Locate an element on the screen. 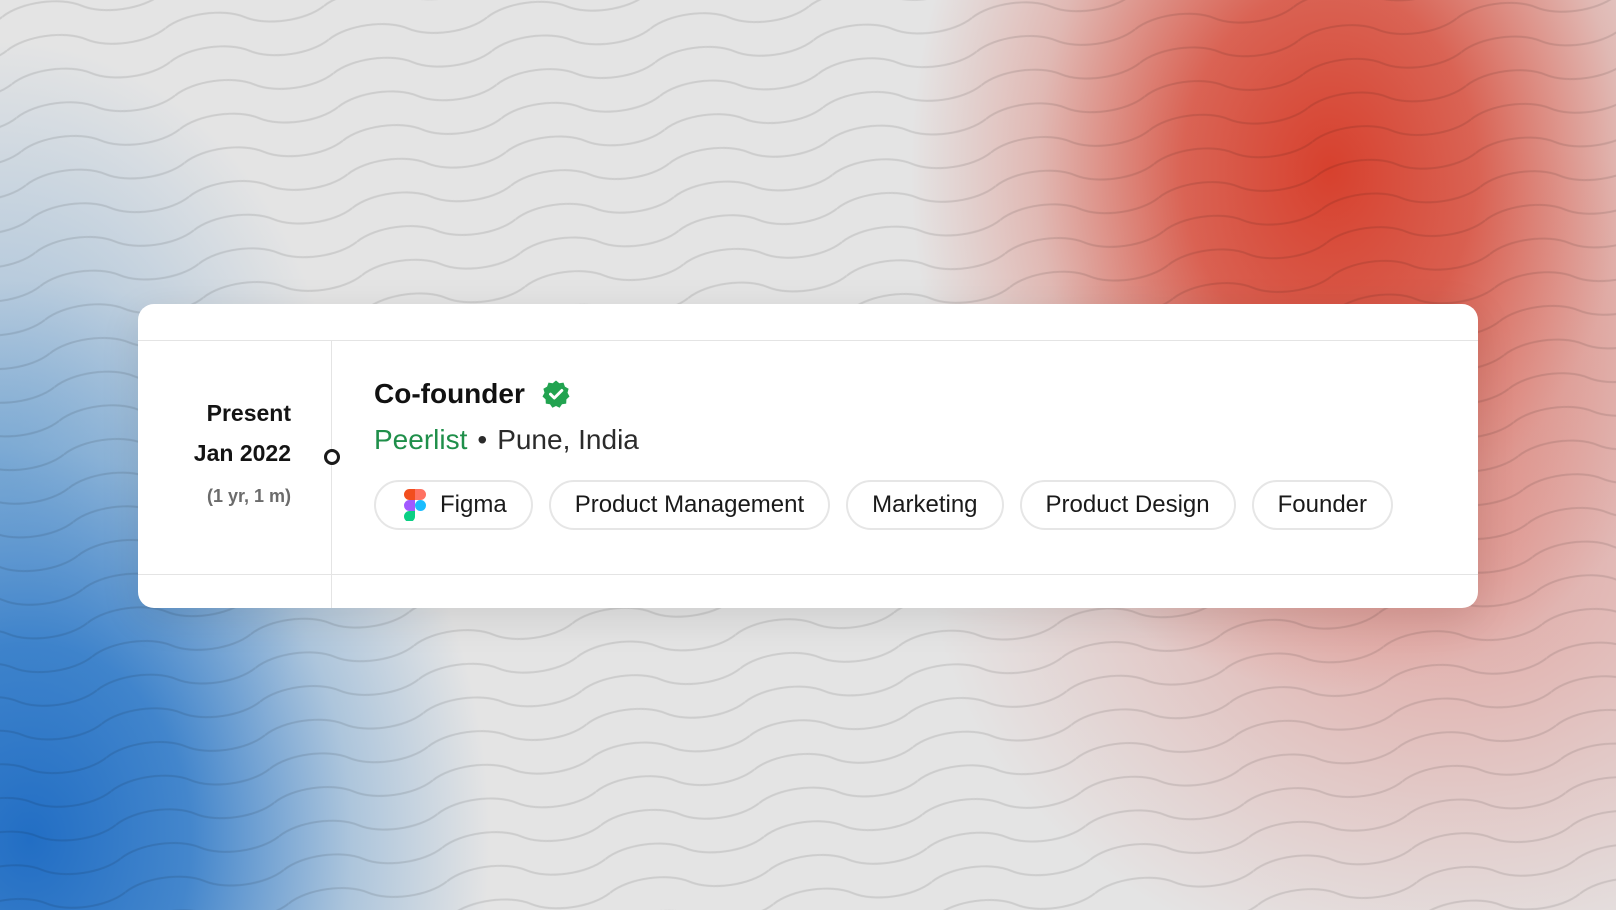  role-title: Co-founder is located at coordinates (449, 393).